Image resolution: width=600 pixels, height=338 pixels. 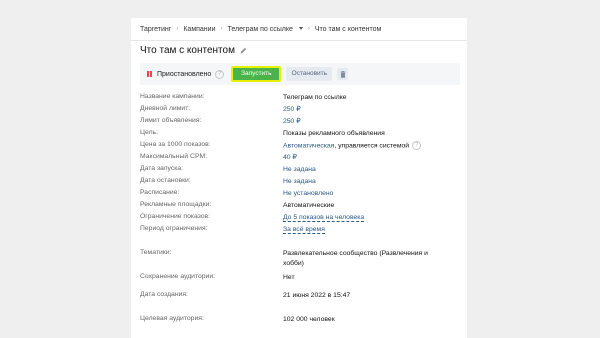 What do you see at coordinates (175, 216) in the screenshot?
I see `detail-label: Ограничение показов:` at bounding box center [175, 216].